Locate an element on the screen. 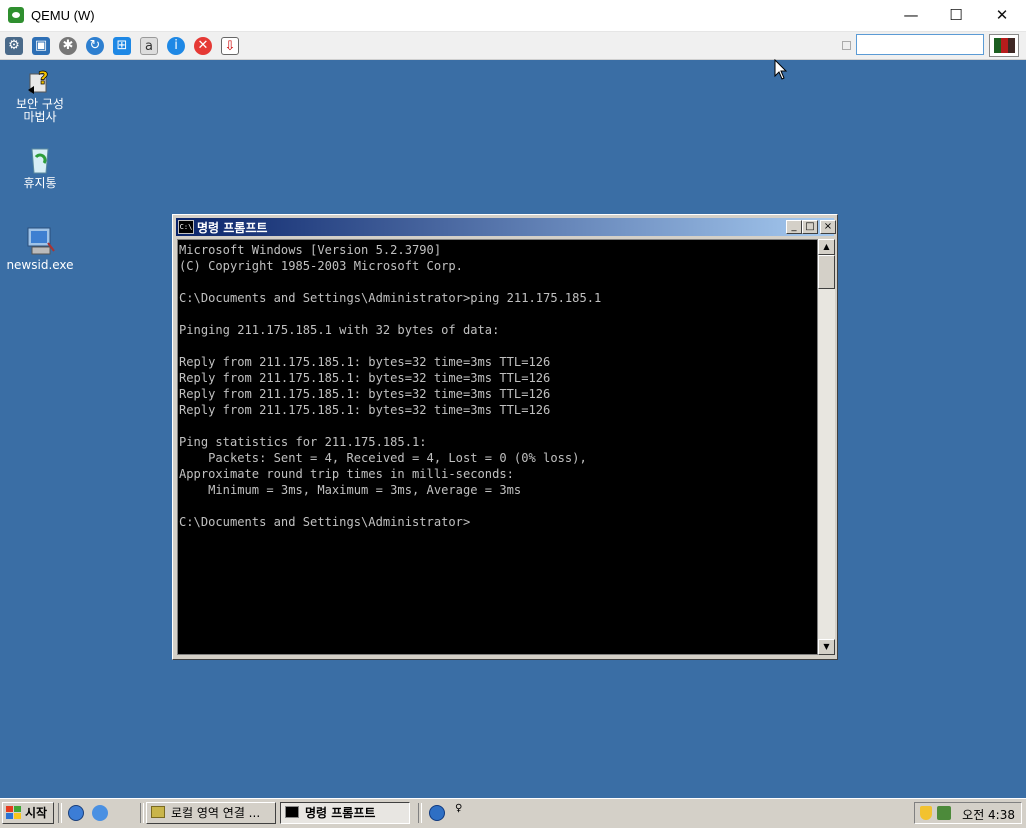 The height and width of the screenshot is (828, 1026). security-shield-icon is located at coordinates (926, 813).